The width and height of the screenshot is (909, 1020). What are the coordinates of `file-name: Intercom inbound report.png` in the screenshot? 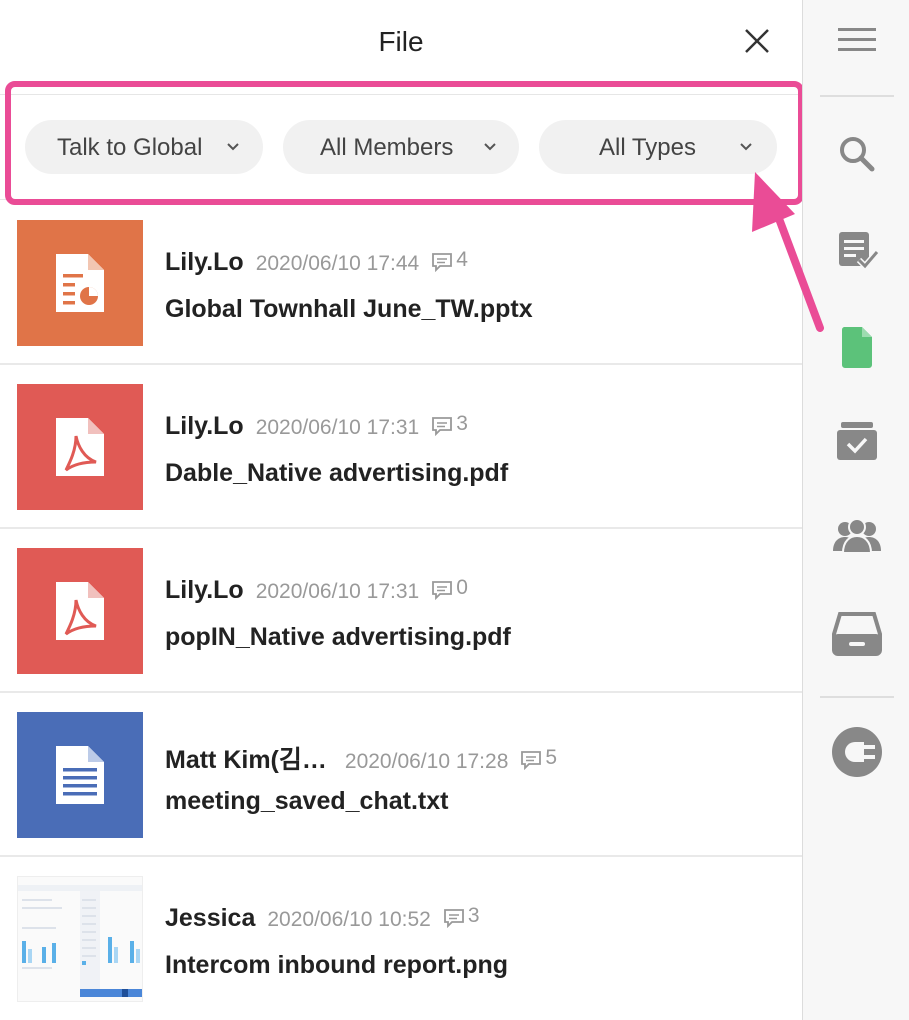 It's located at (336, 965).